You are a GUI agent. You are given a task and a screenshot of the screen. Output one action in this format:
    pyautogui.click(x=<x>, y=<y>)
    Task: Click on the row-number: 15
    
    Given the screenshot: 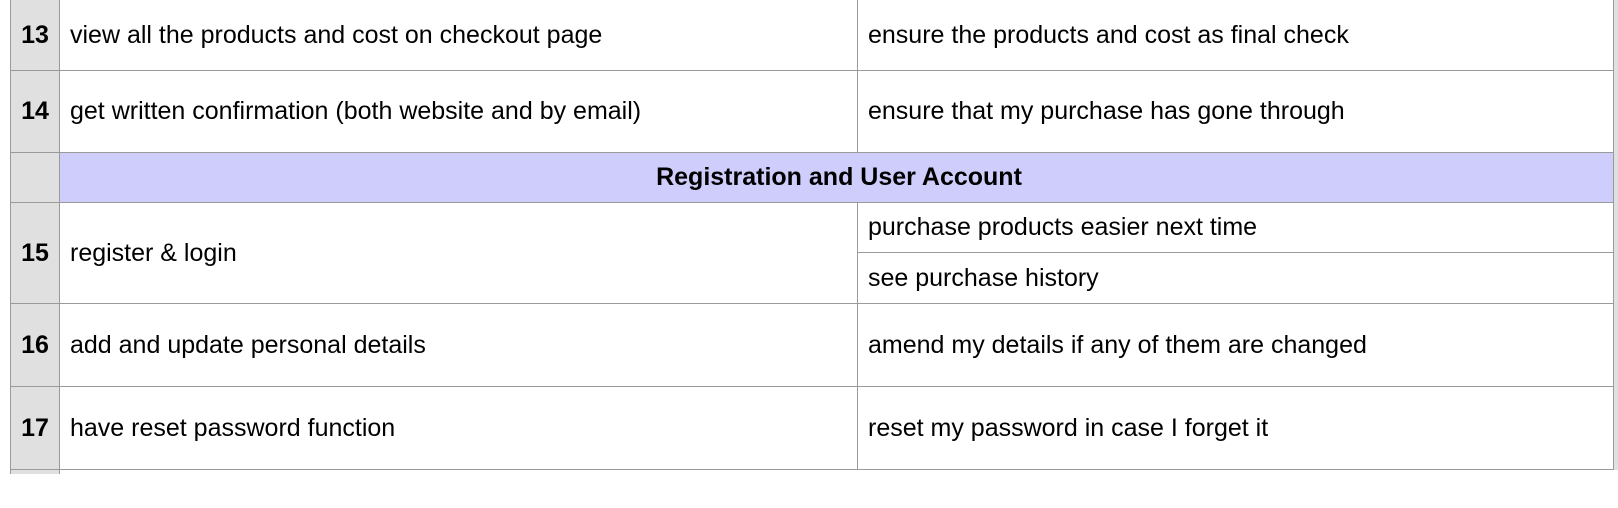 What is the action you would take?
    pyautogui.click(x=35, y=253)
    